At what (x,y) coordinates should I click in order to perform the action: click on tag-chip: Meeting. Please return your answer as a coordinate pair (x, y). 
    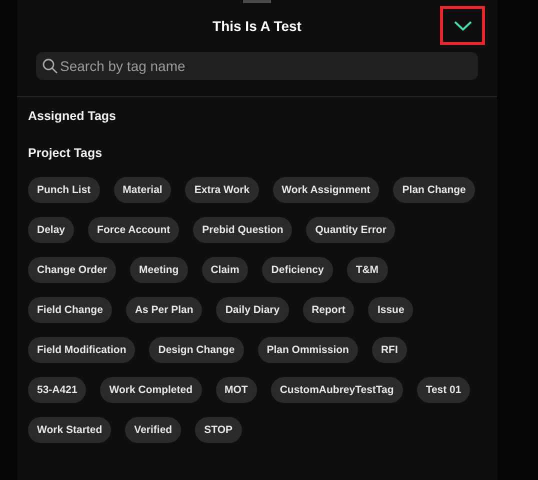
    Looking at the image, I should click on (159, 270).